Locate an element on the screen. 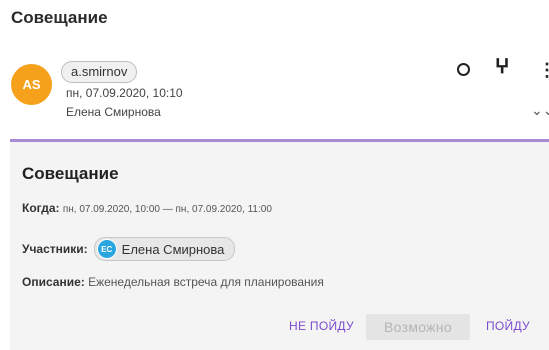  maybe-button: Возможно is located at coordinates (418, 327).